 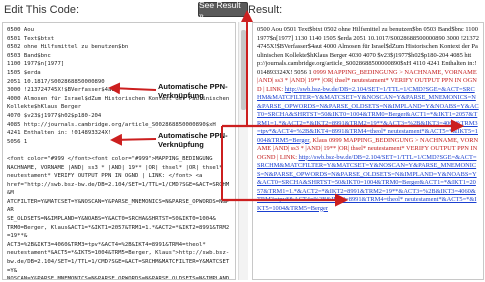 What do you see at coordinates (220, 10) in the screenshot?
I see `see-result-label: See Result »` at bounding box center [220, 10].